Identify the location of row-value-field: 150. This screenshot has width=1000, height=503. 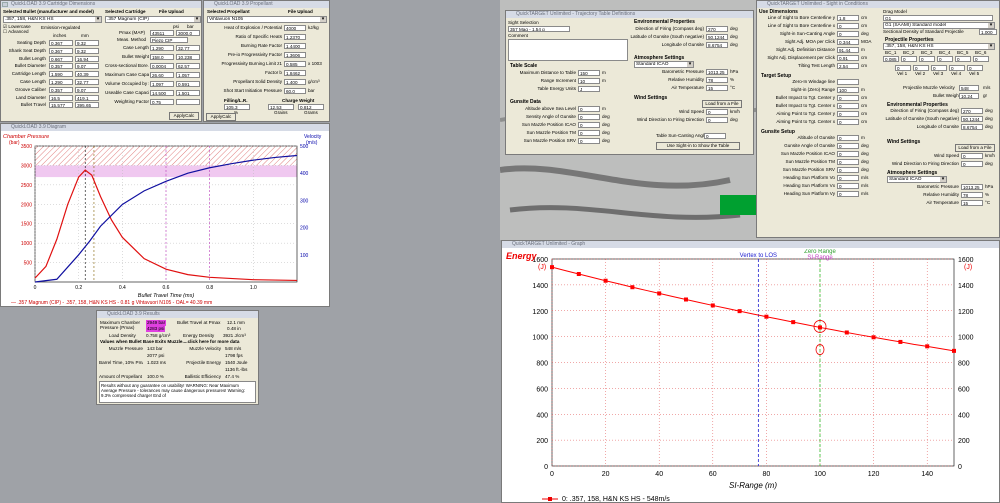
(589, 73).